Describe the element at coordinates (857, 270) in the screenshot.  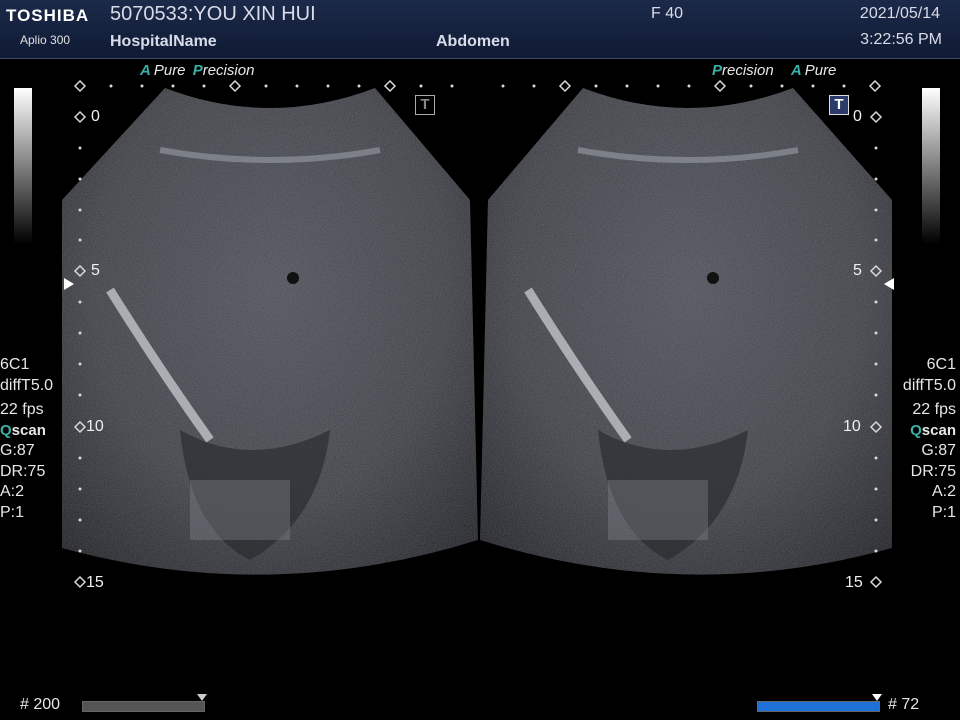
I see `right-depth-label-5: 5` at that location.